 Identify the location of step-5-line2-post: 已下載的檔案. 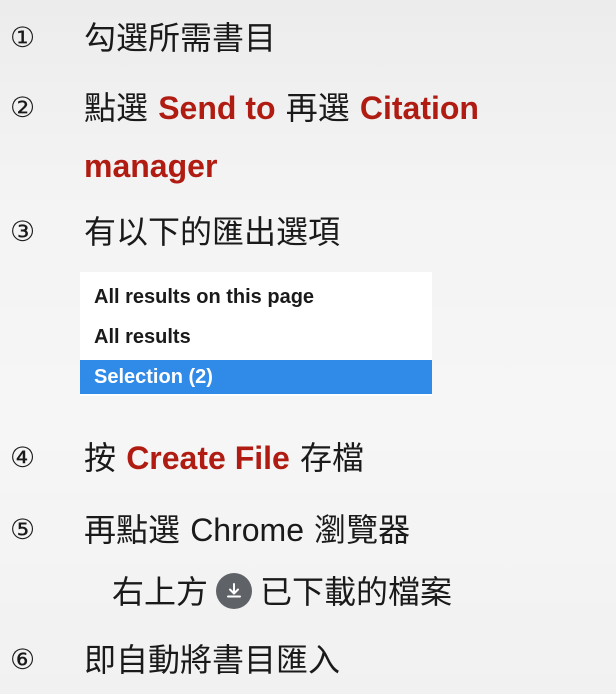
(356, 592).